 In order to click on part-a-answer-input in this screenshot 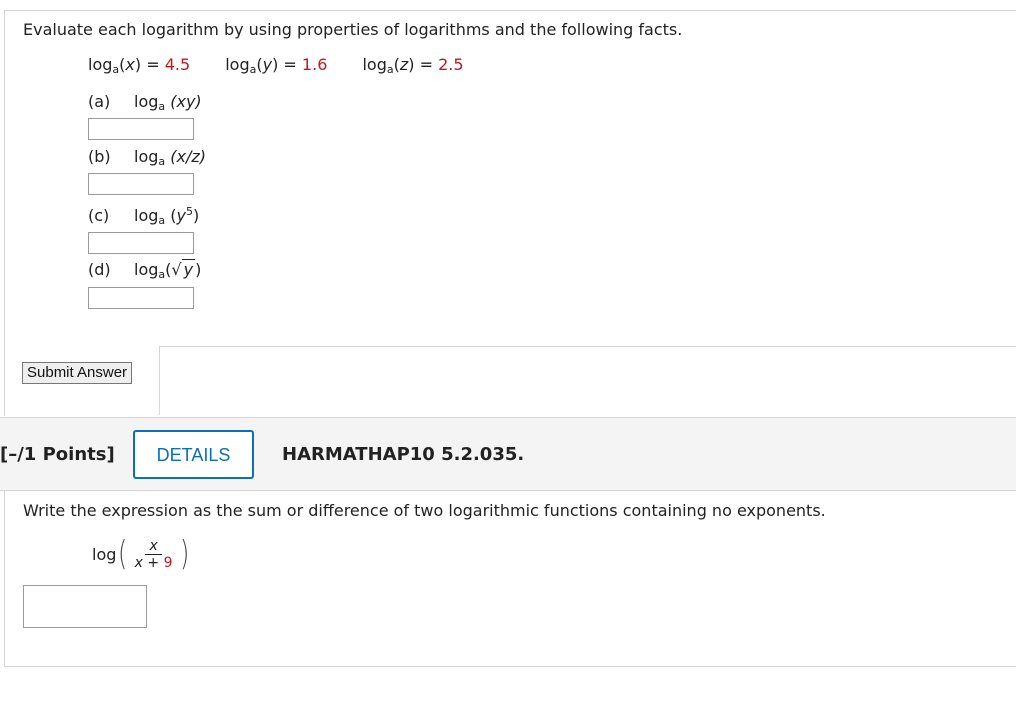, I will do `click(141, 129)`.